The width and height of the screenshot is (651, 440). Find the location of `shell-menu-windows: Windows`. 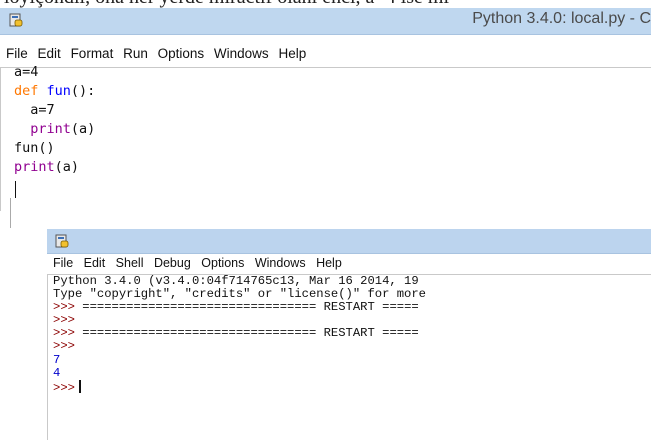

shell-menu-windows: Windows is located at coordinates (280, 263).